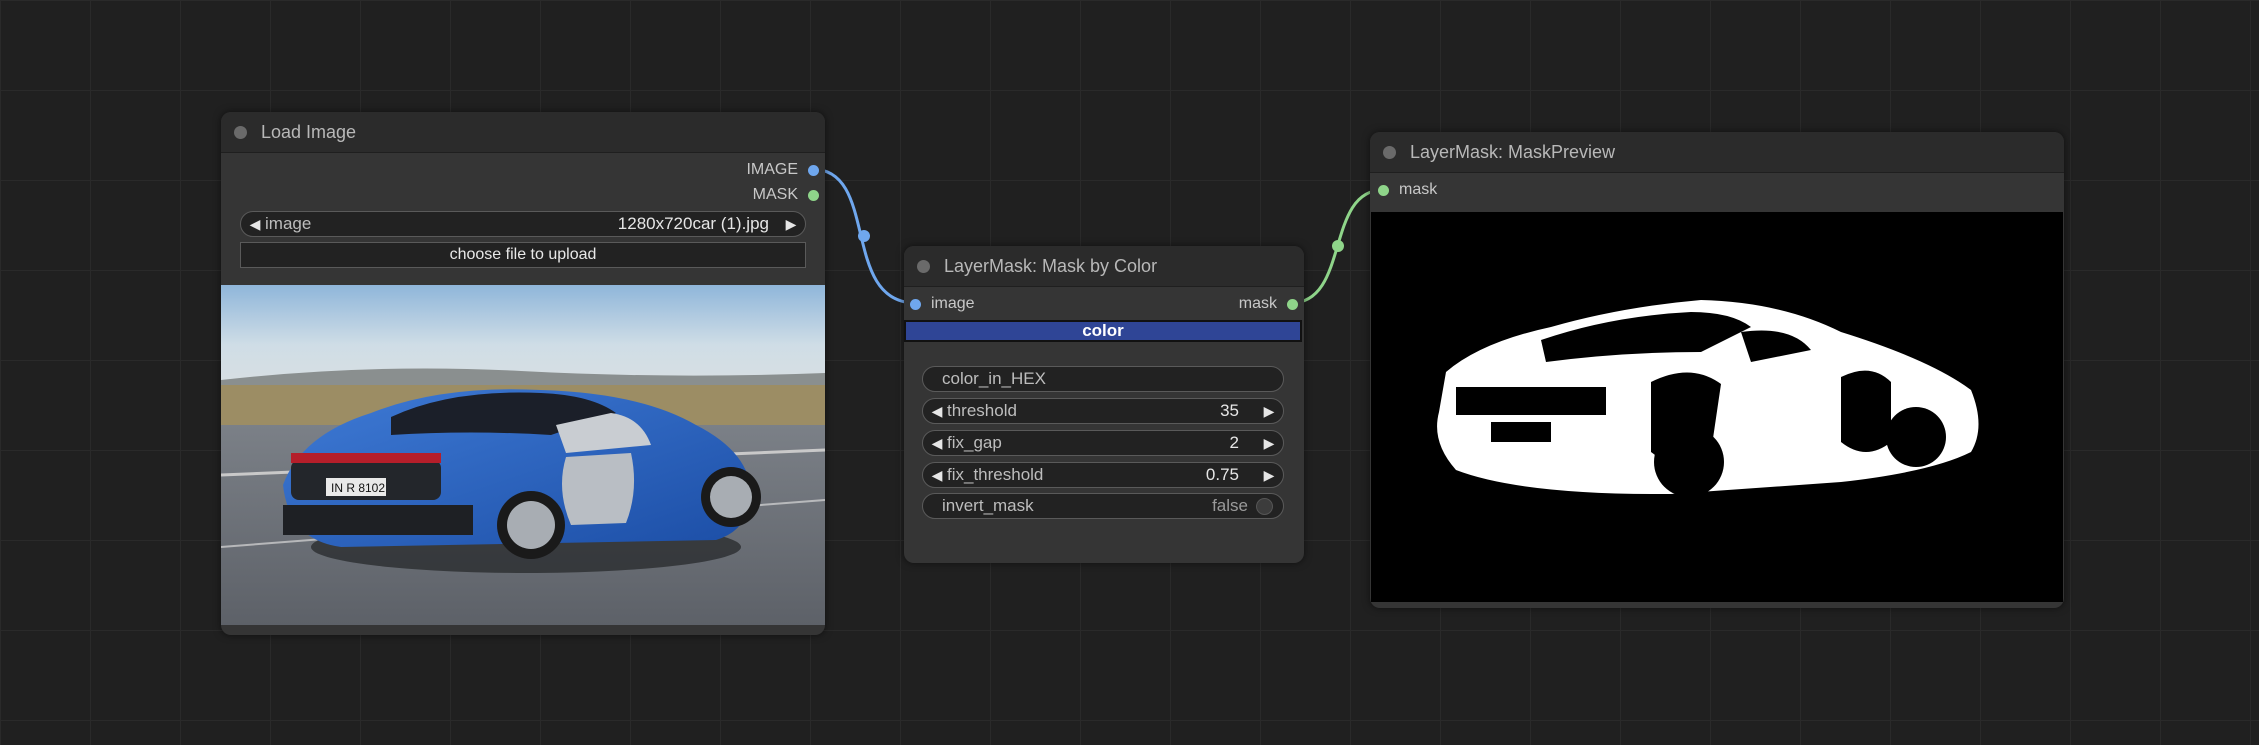 This screenshot has height=745, width=2259. I want to click on widget-value: 2, so click(1234, 442).